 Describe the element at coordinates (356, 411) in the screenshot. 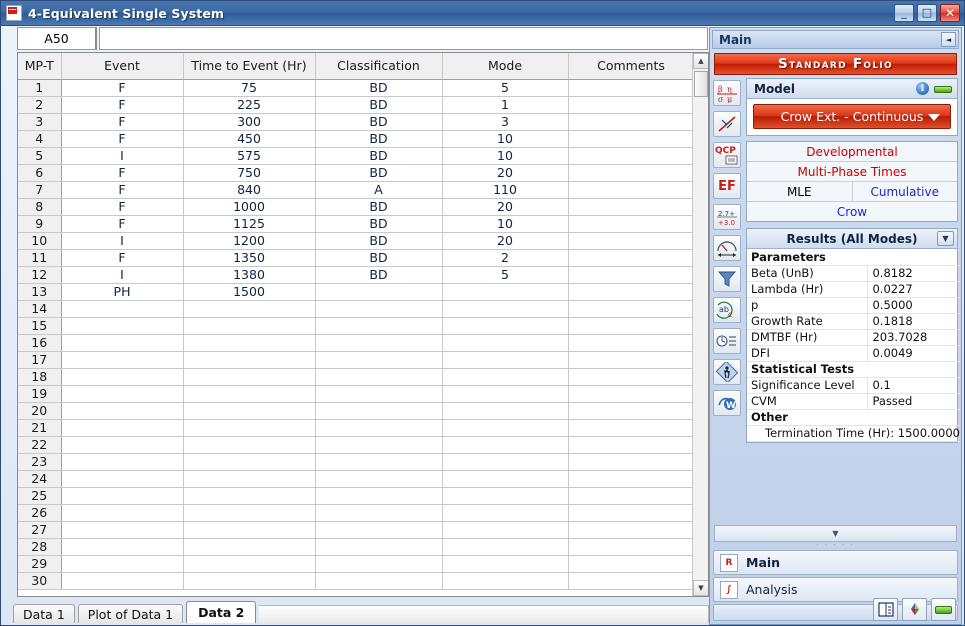

I see `table-row: 20` at that location.